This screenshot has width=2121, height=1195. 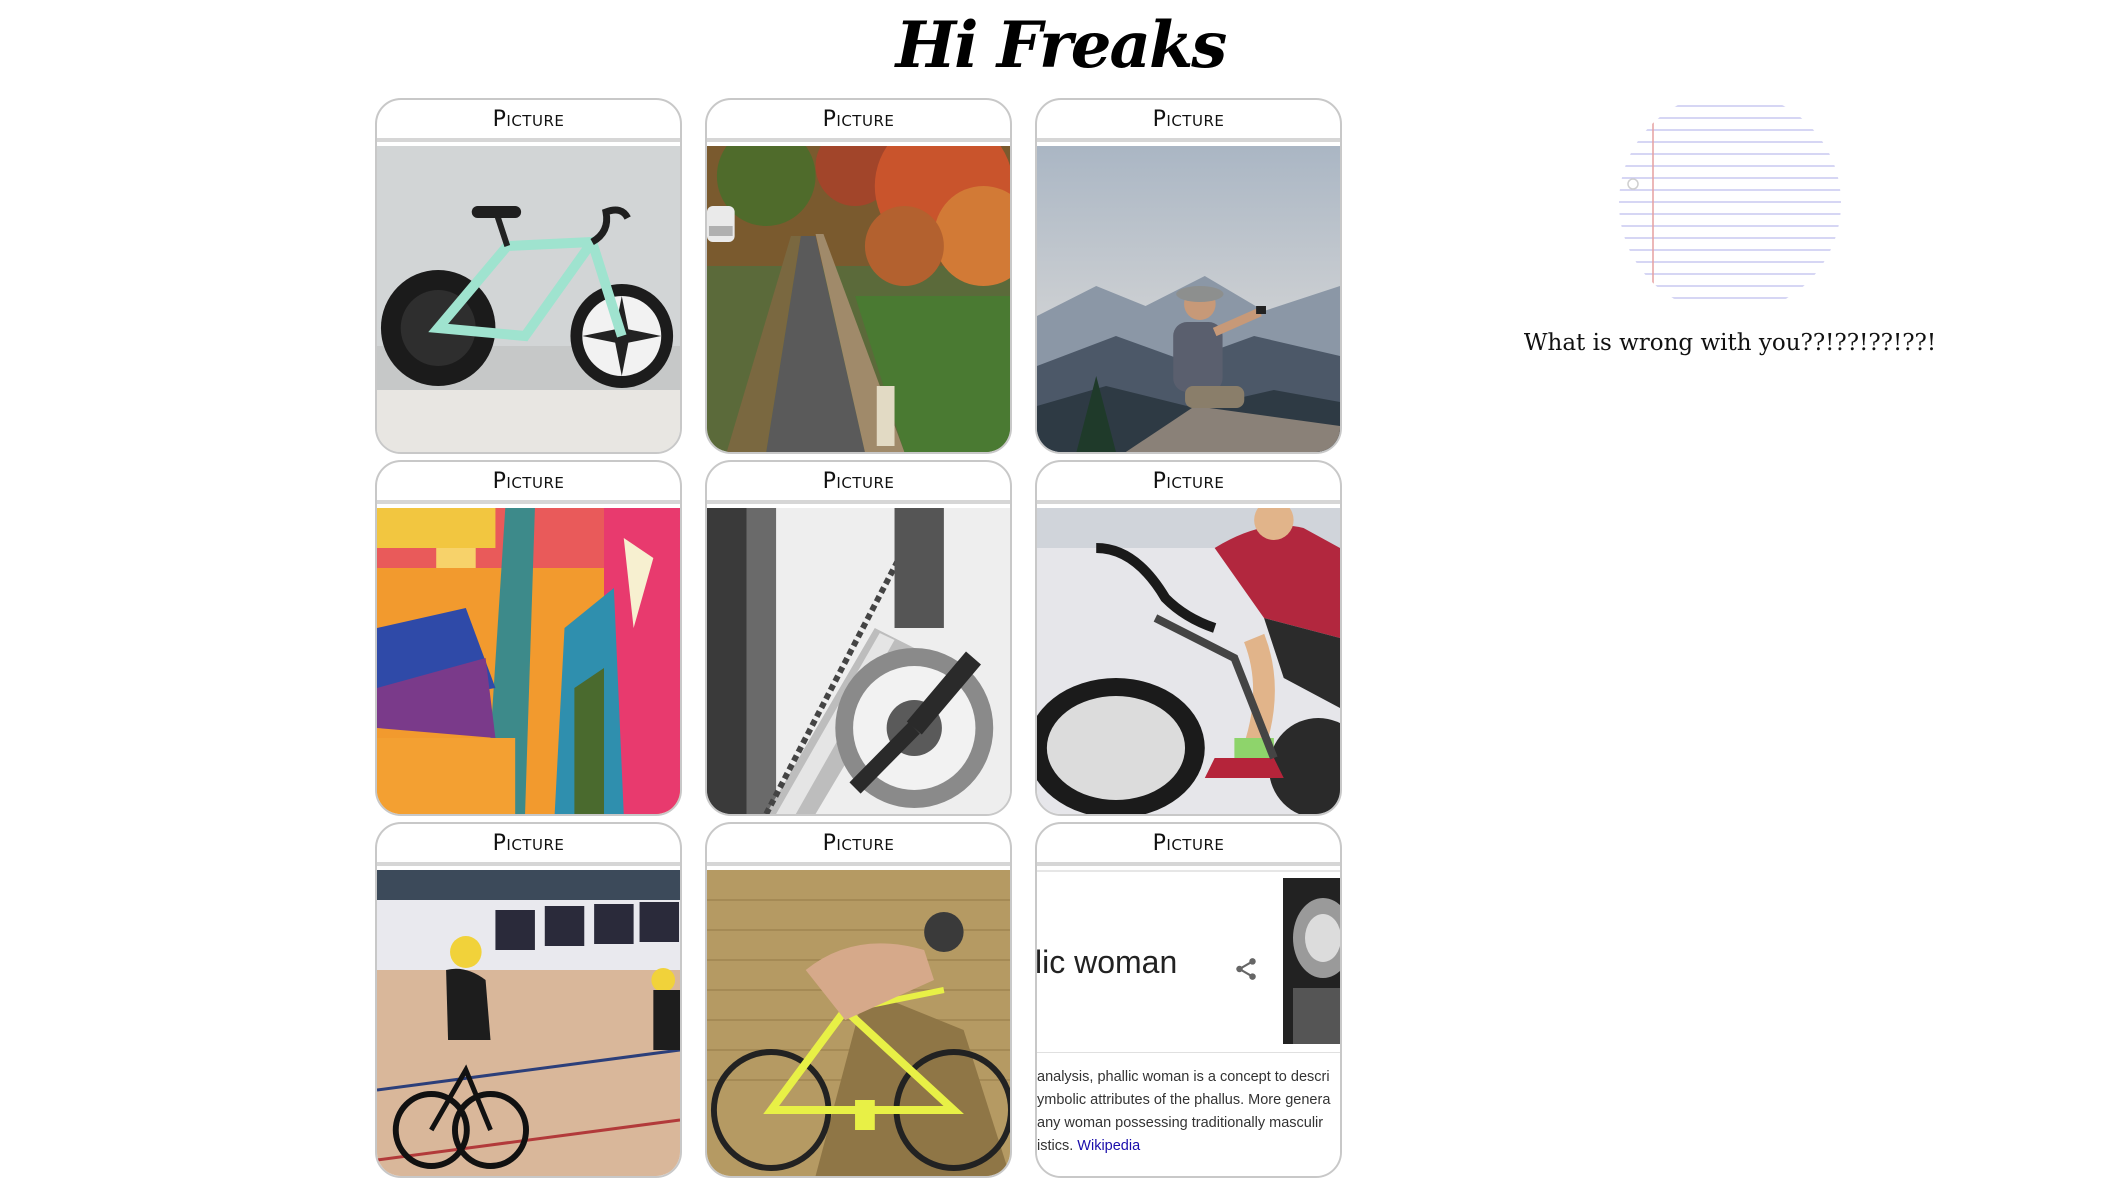 I want to click on site-title: Hi Freaks, so click(x=1061, y=45).